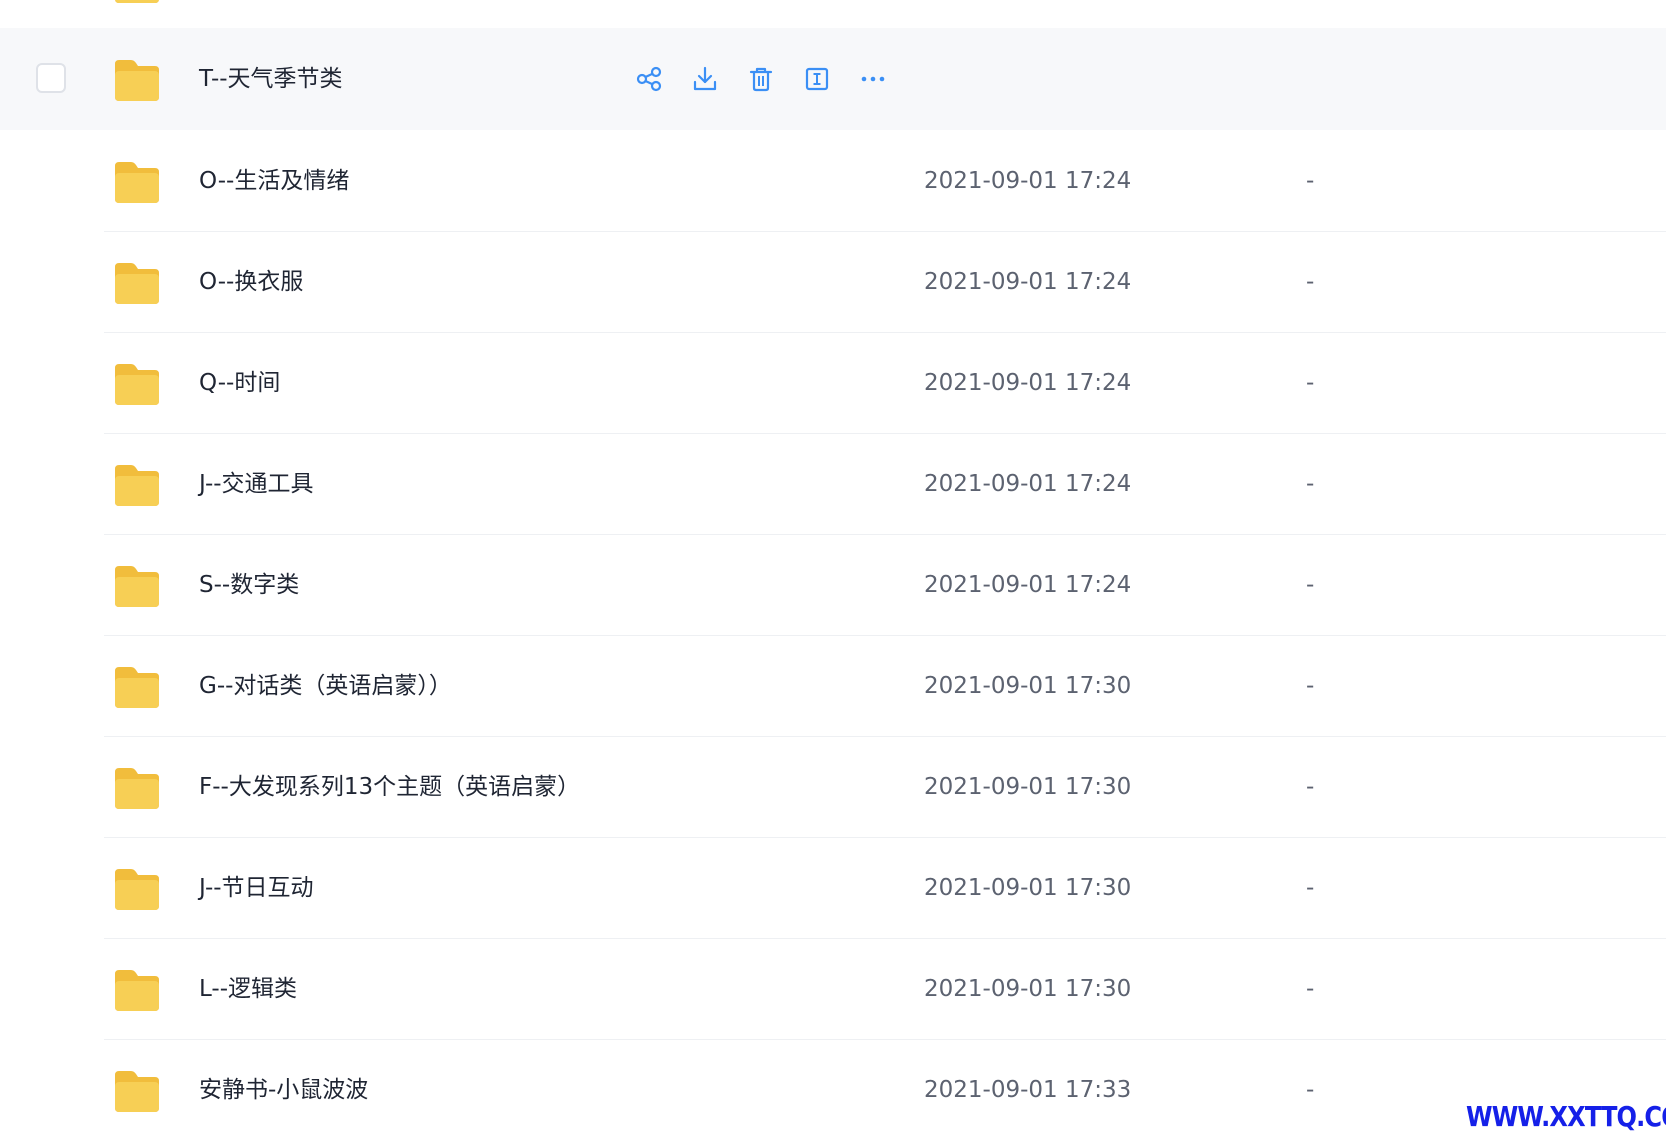 The width and height of the screenshot is (1666, 1138). Describe the element at coordinates (256, 484) in the screenshot. I see `file-name: J--交通工具` at that location.